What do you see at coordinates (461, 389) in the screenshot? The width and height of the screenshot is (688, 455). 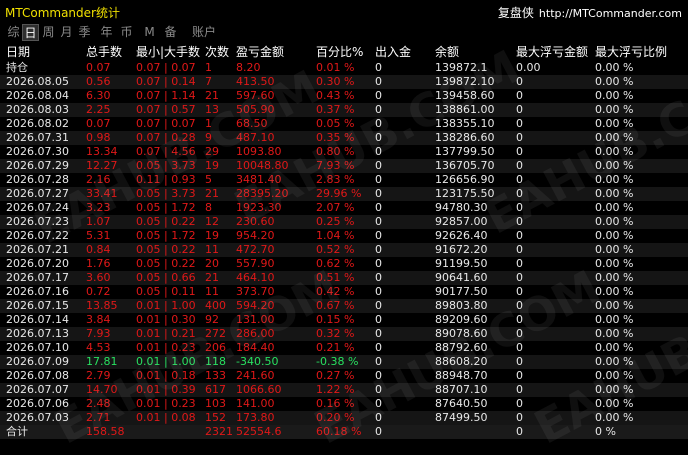 I see `cell-balance: 88707.10` at bounding box center [461, 389].